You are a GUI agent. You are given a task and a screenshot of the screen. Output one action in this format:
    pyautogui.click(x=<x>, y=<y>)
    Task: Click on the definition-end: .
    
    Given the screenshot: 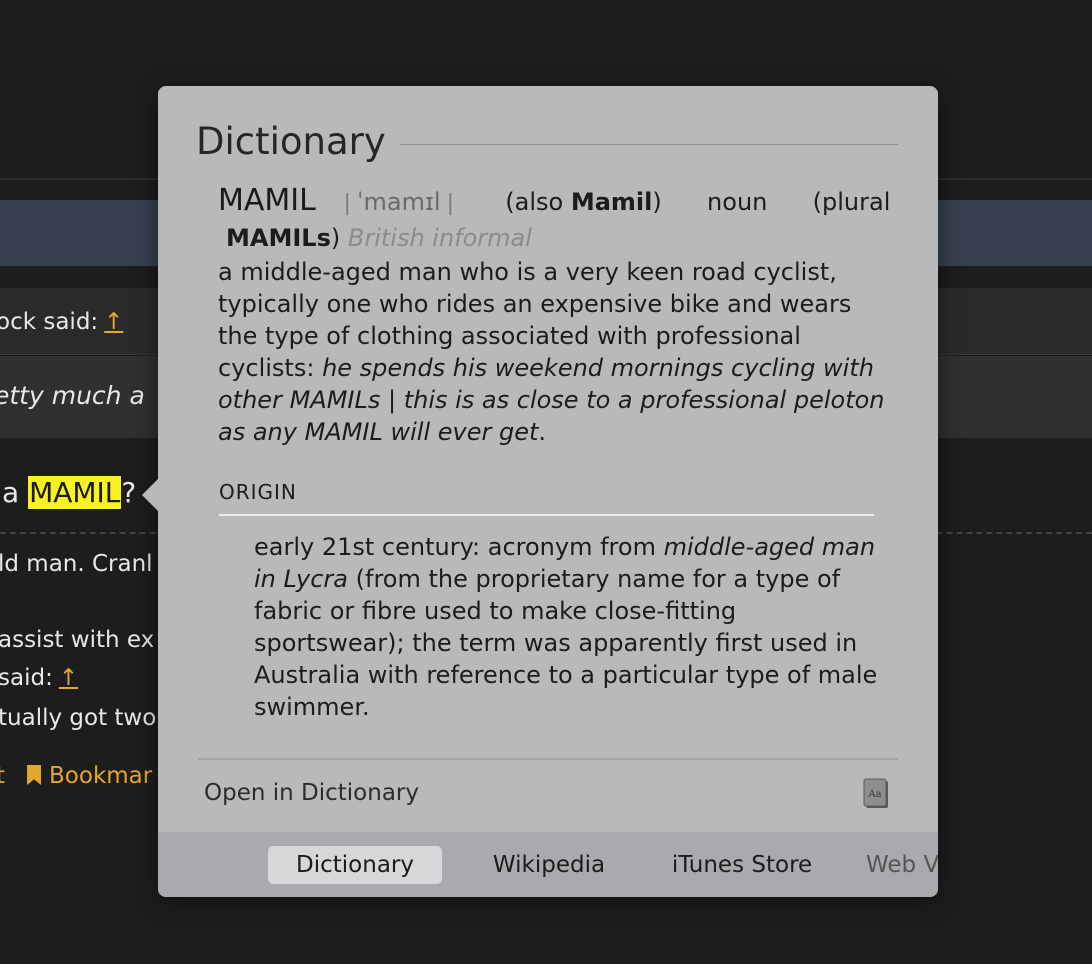 What is the action you would take?
    pyautogui.click(x=542, y=432)
    